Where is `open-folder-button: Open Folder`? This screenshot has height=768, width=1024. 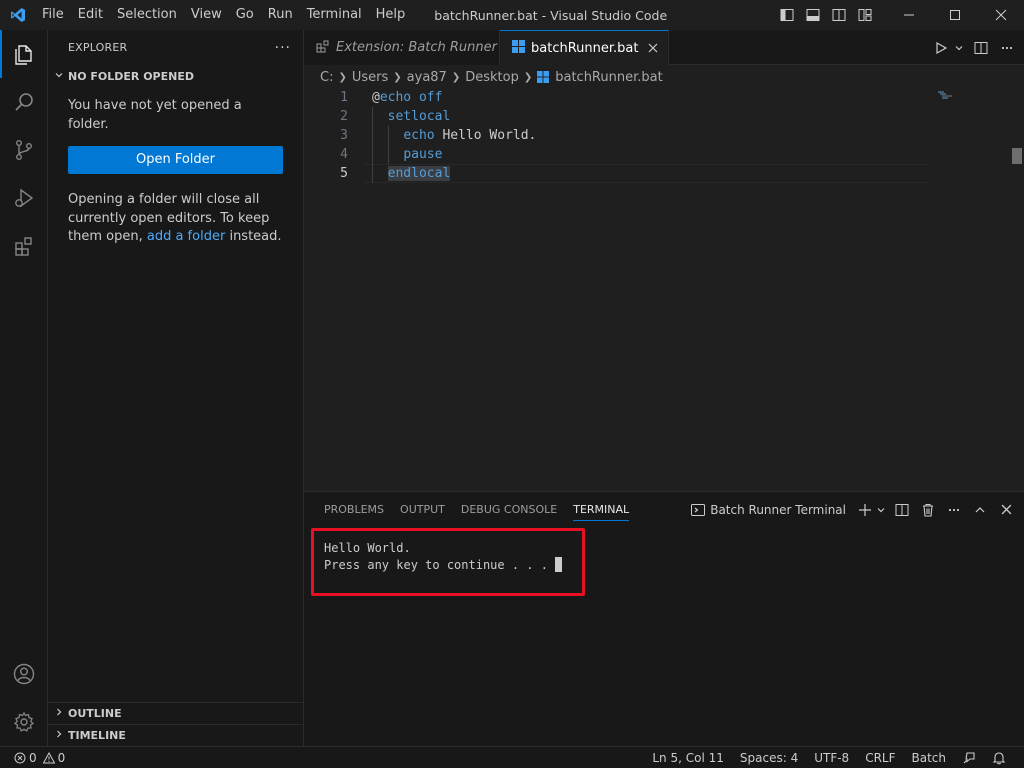
open-folder-button: Open Folder is located at coordinates (175, 160).